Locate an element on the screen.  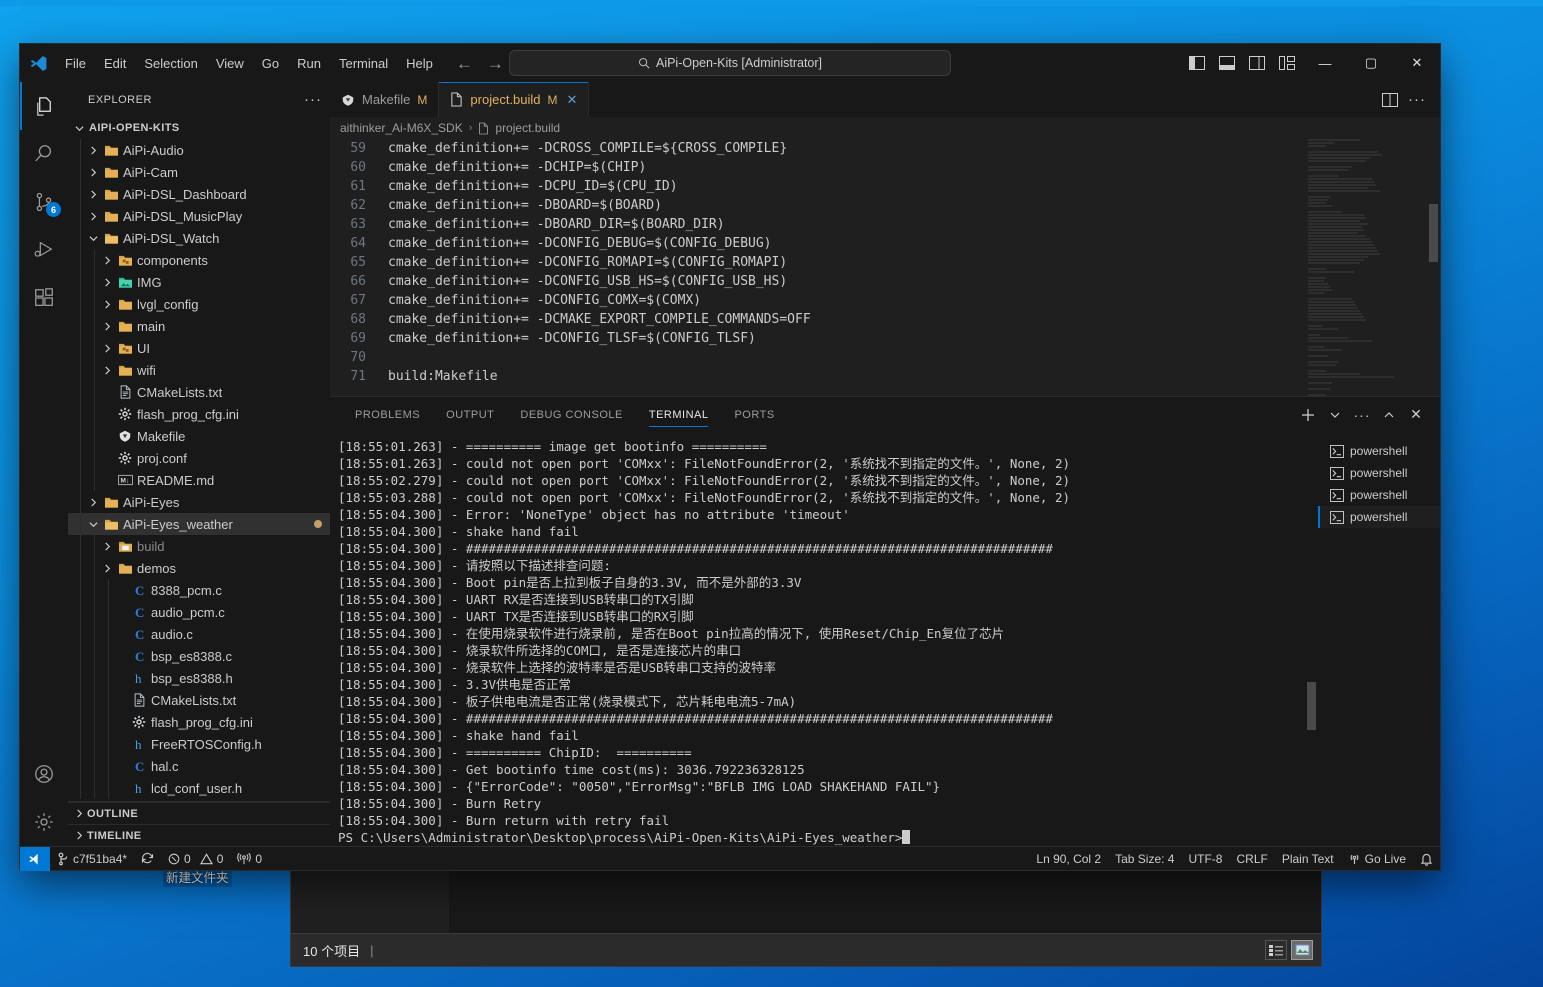
explorer-large-icons-view-button is located at coordinates (1302, 950).